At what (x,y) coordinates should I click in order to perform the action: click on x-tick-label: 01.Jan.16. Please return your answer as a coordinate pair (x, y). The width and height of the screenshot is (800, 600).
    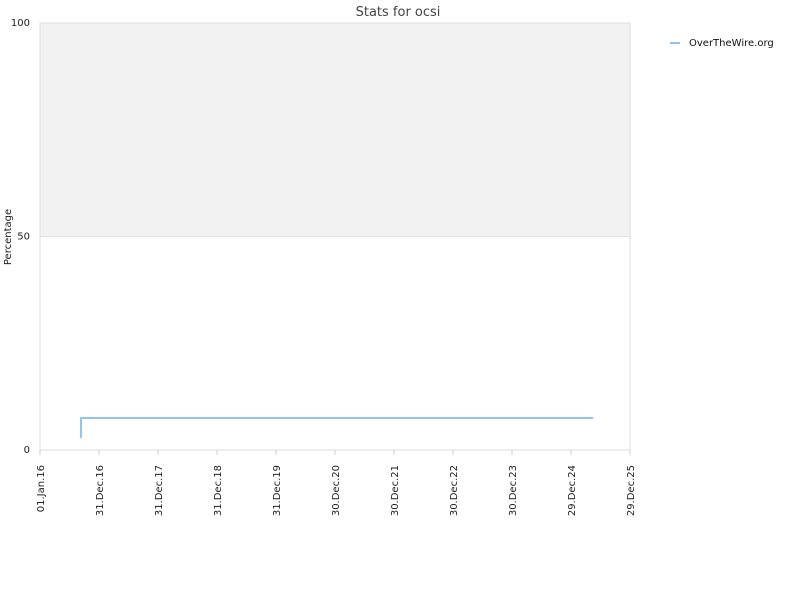
    Looking at the image, I should click on (41, 488).